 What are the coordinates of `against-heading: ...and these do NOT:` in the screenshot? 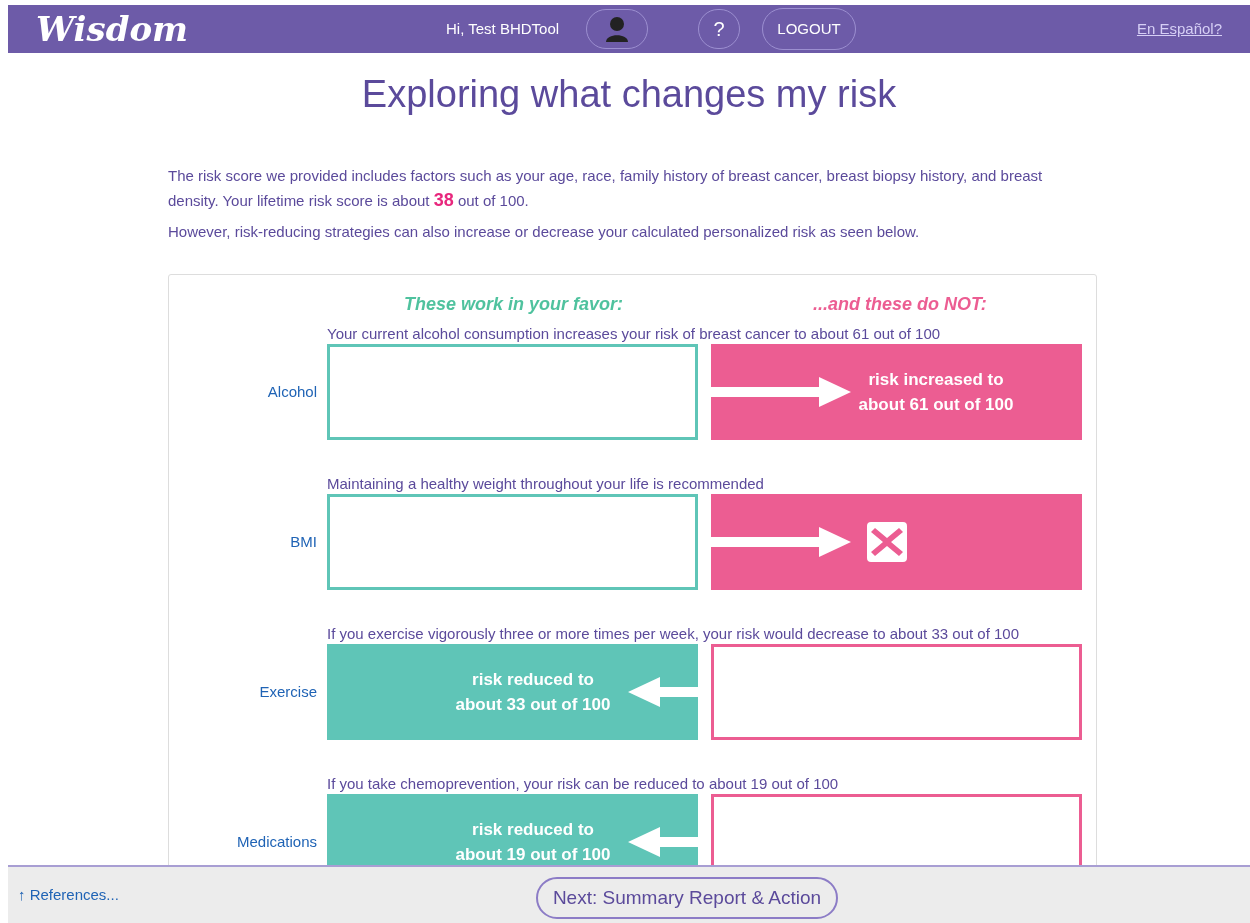 It's located at (900, 304).